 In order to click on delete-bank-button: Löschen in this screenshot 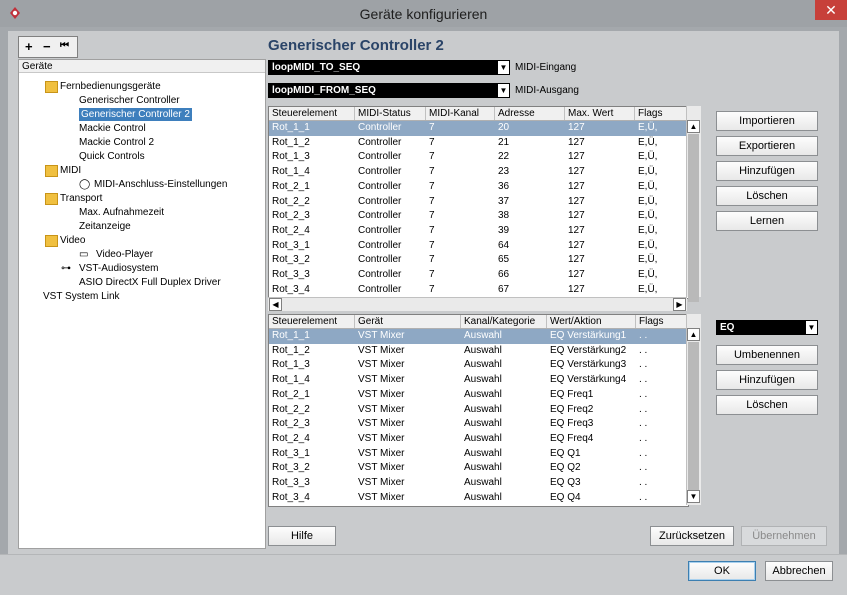, I will do `click(767, 405)`.